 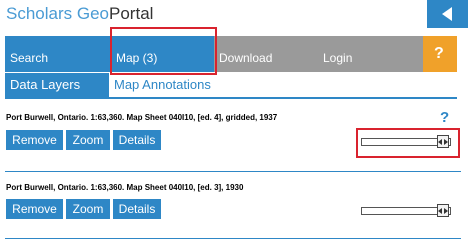 I want to click on arrow-left-icon, so click(x=440, y=211).